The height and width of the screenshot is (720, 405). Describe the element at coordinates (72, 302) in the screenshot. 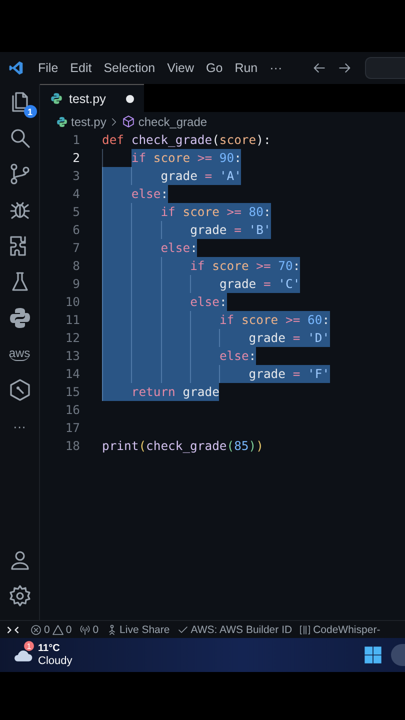

I see `line-number: 10` at that location.